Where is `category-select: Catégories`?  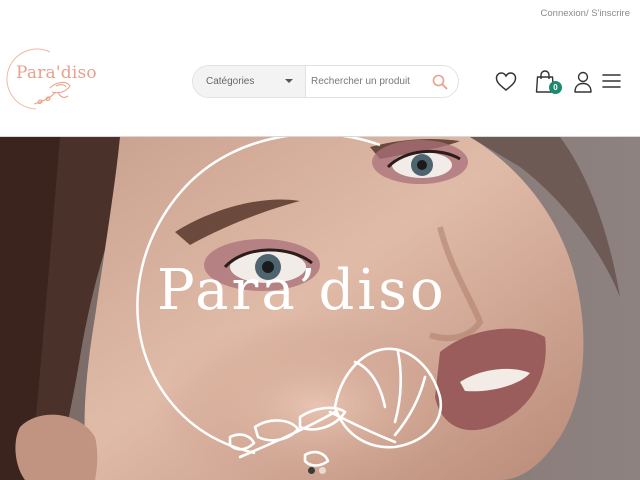
category-select: Catégories is located at coordinates (249, 81).